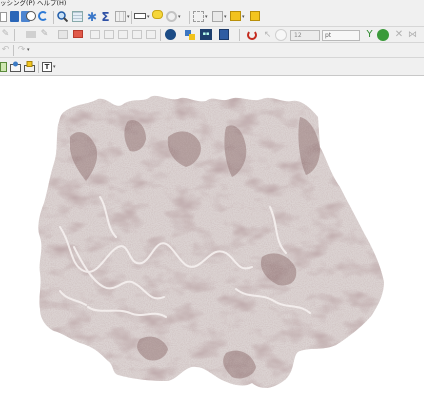  Describe the element at coordinates (206, 17) in the screenshot. I see `grid-select-dropdown-icon: ▾` at that location.